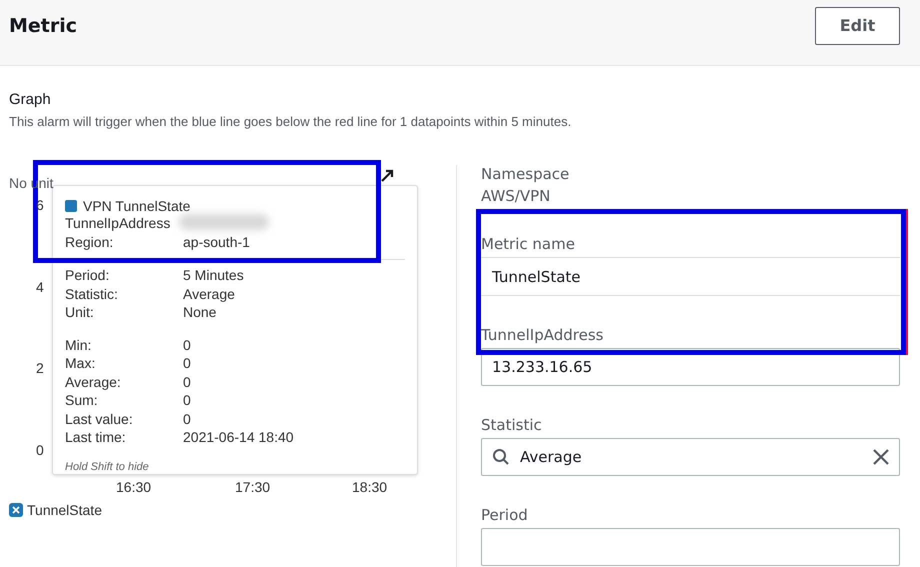  What do you see at coordinates (134, 487) in the screenshot?
I see `axis-tick-label: 16:30` at bounding box center [134, 487].